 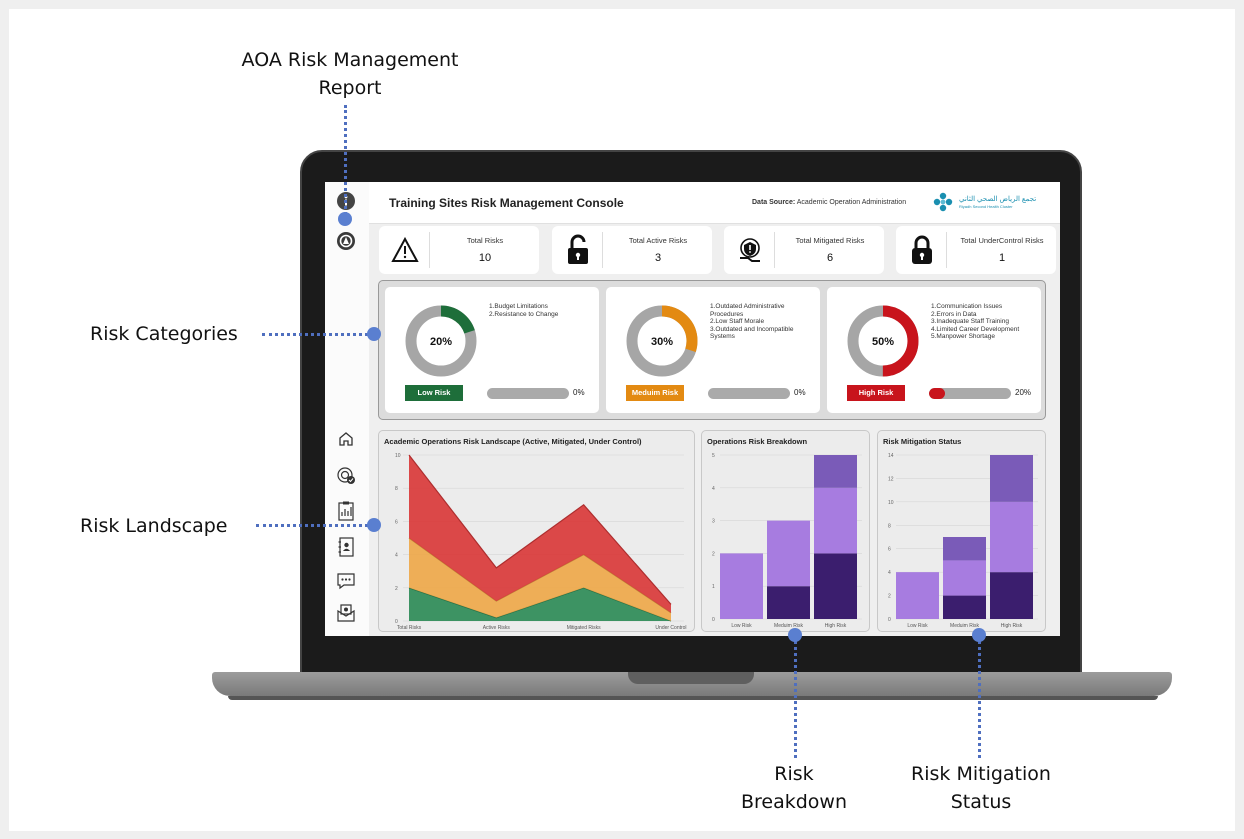 I want to click on y-tick-label: 10, so click(x=891, y=503).